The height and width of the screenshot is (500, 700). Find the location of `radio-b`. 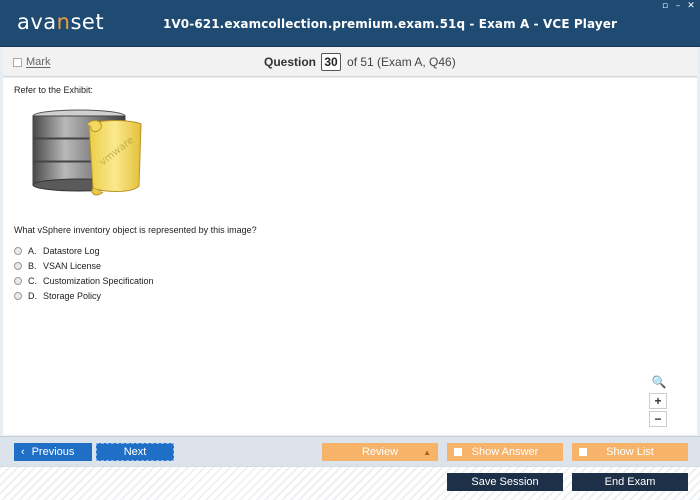

radio-b is located at coordinates (18, 265).